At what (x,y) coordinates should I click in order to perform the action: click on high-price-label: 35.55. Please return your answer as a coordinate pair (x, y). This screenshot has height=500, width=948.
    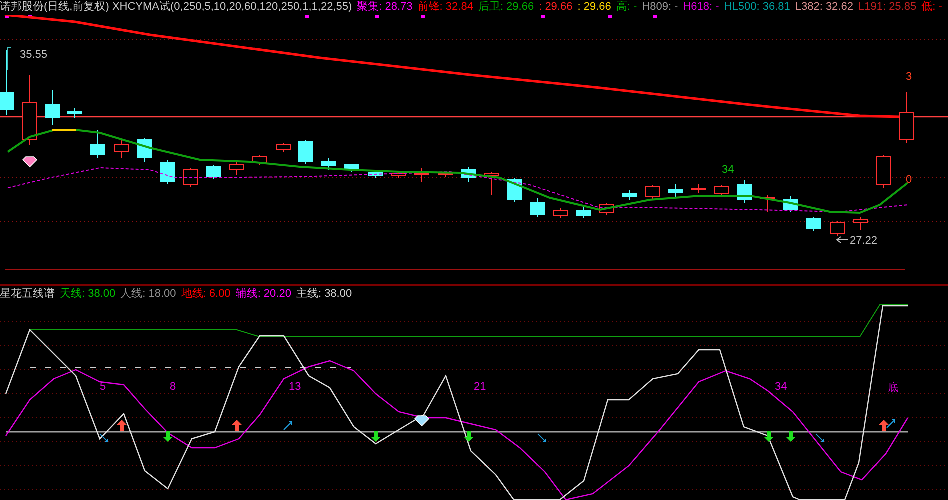
    Looking at the image, I should click on (34, 55).